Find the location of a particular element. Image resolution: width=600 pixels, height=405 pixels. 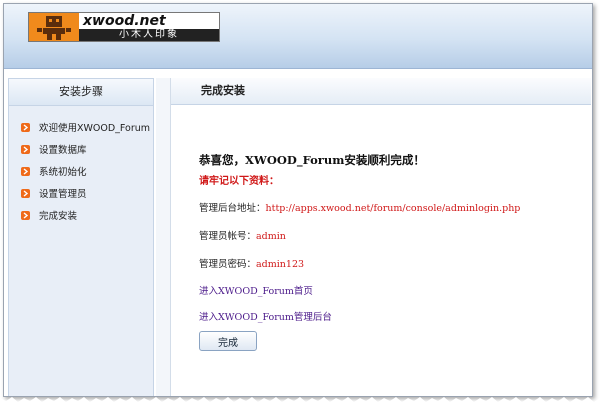

sidebar-item-database: 设置数据库 is located at coordinates (81, 149).